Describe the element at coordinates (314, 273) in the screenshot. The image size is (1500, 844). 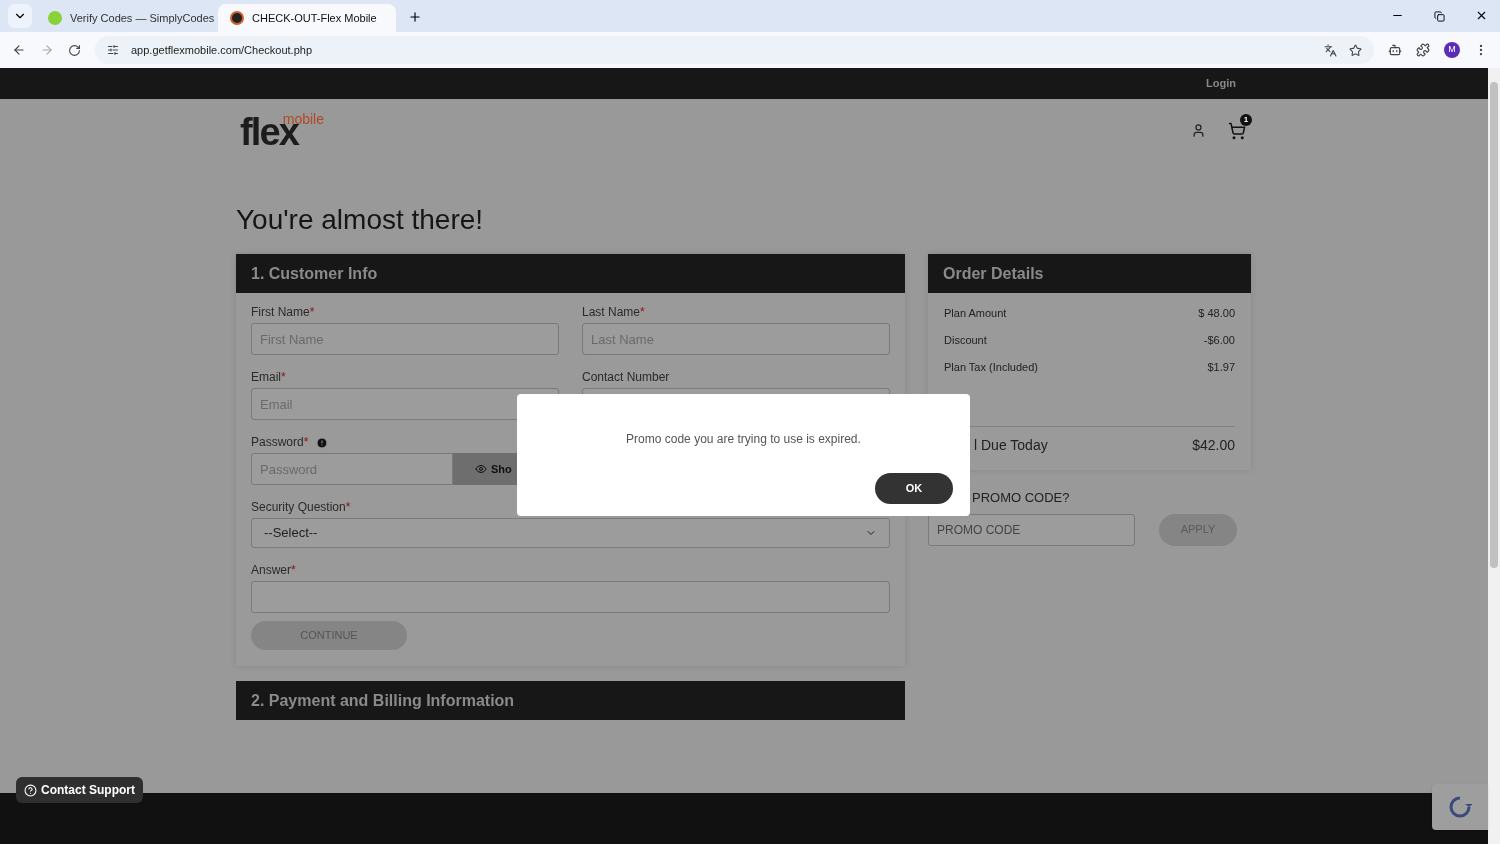
I see `section-title: 1. Customer Info` at that location.